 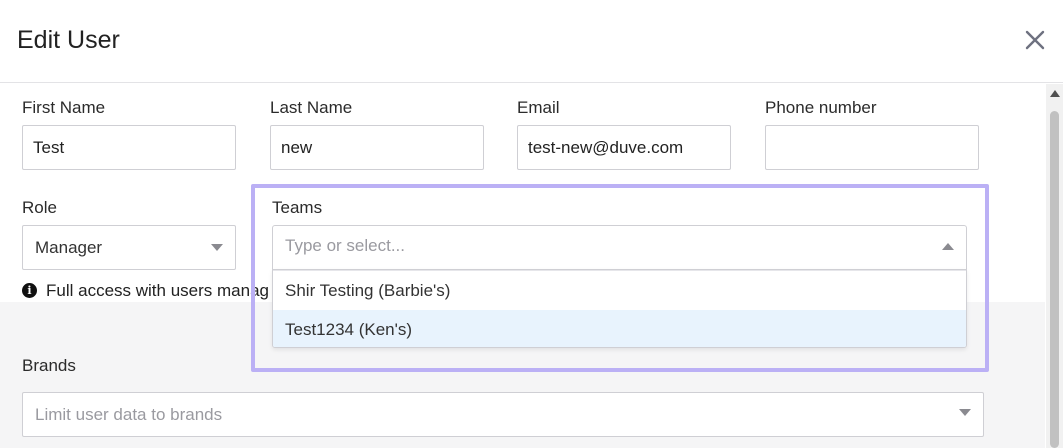 What do you see at coordinates (297, 207) in the screenshot?
I see `teams-label: Teams` at bounding box center [297, 207].